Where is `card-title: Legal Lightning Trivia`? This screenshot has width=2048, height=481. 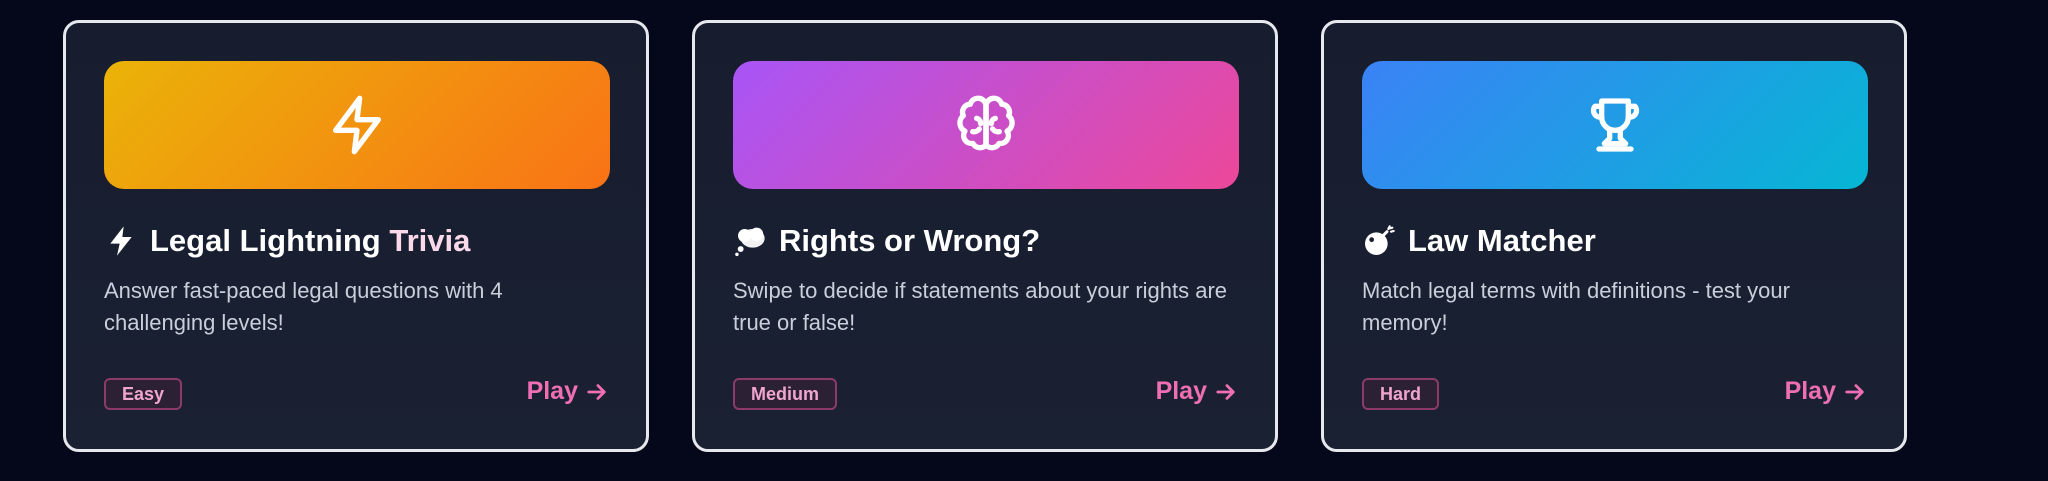 card-title: Legal Lightning Trivia is located at coordinates (287, 241).